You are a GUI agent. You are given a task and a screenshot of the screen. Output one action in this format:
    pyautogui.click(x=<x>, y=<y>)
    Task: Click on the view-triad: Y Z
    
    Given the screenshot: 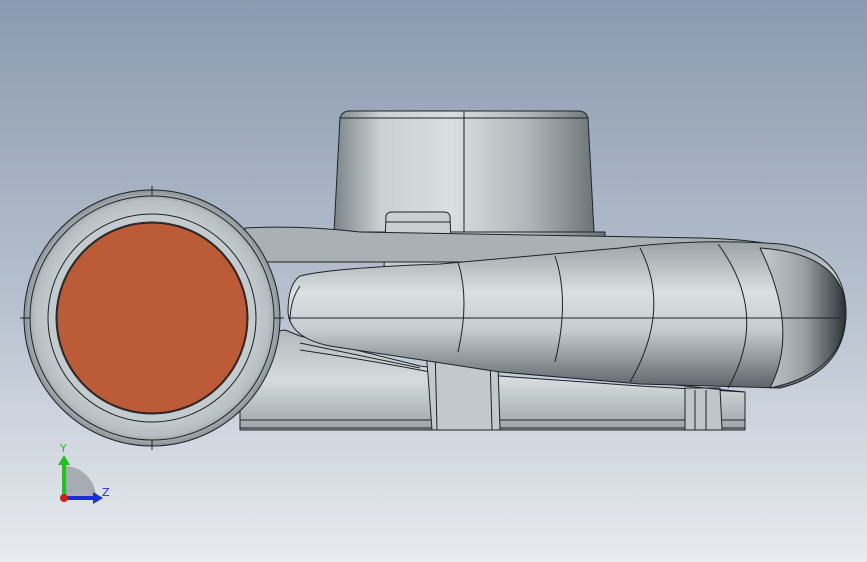 What is the action you would take?
    pyautogui.click(x=83, y=474)
    